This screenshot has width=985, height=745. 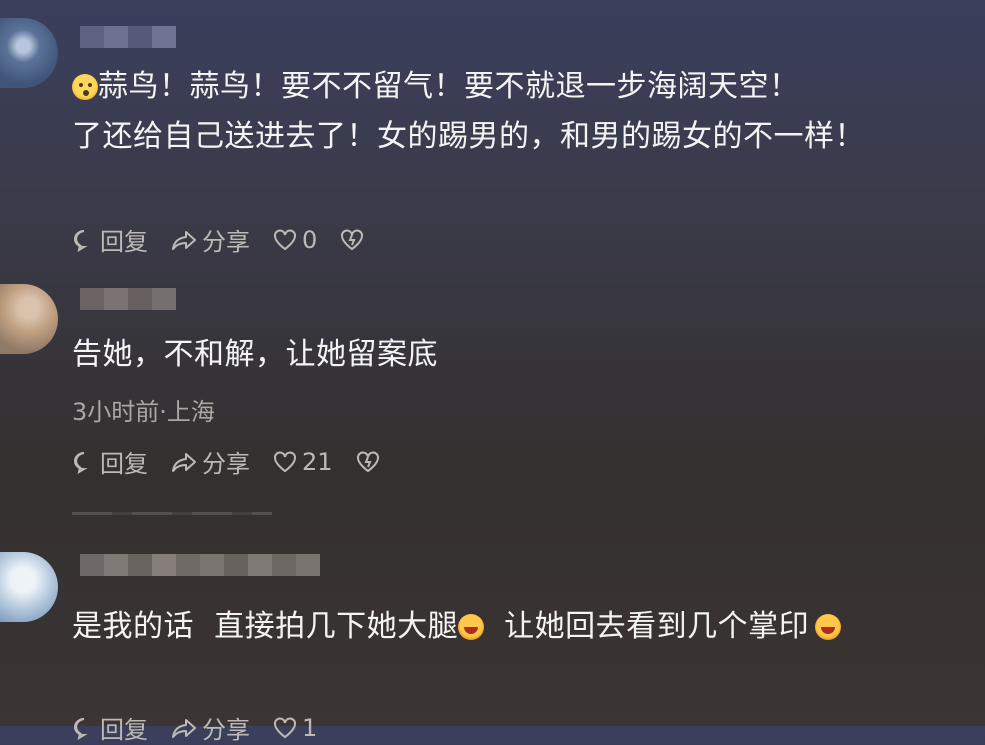 I want to click on comment-text: 了还给自己送进去了！女的踢男的，和男的踢女的不一样！, so click(x=468, y=137).